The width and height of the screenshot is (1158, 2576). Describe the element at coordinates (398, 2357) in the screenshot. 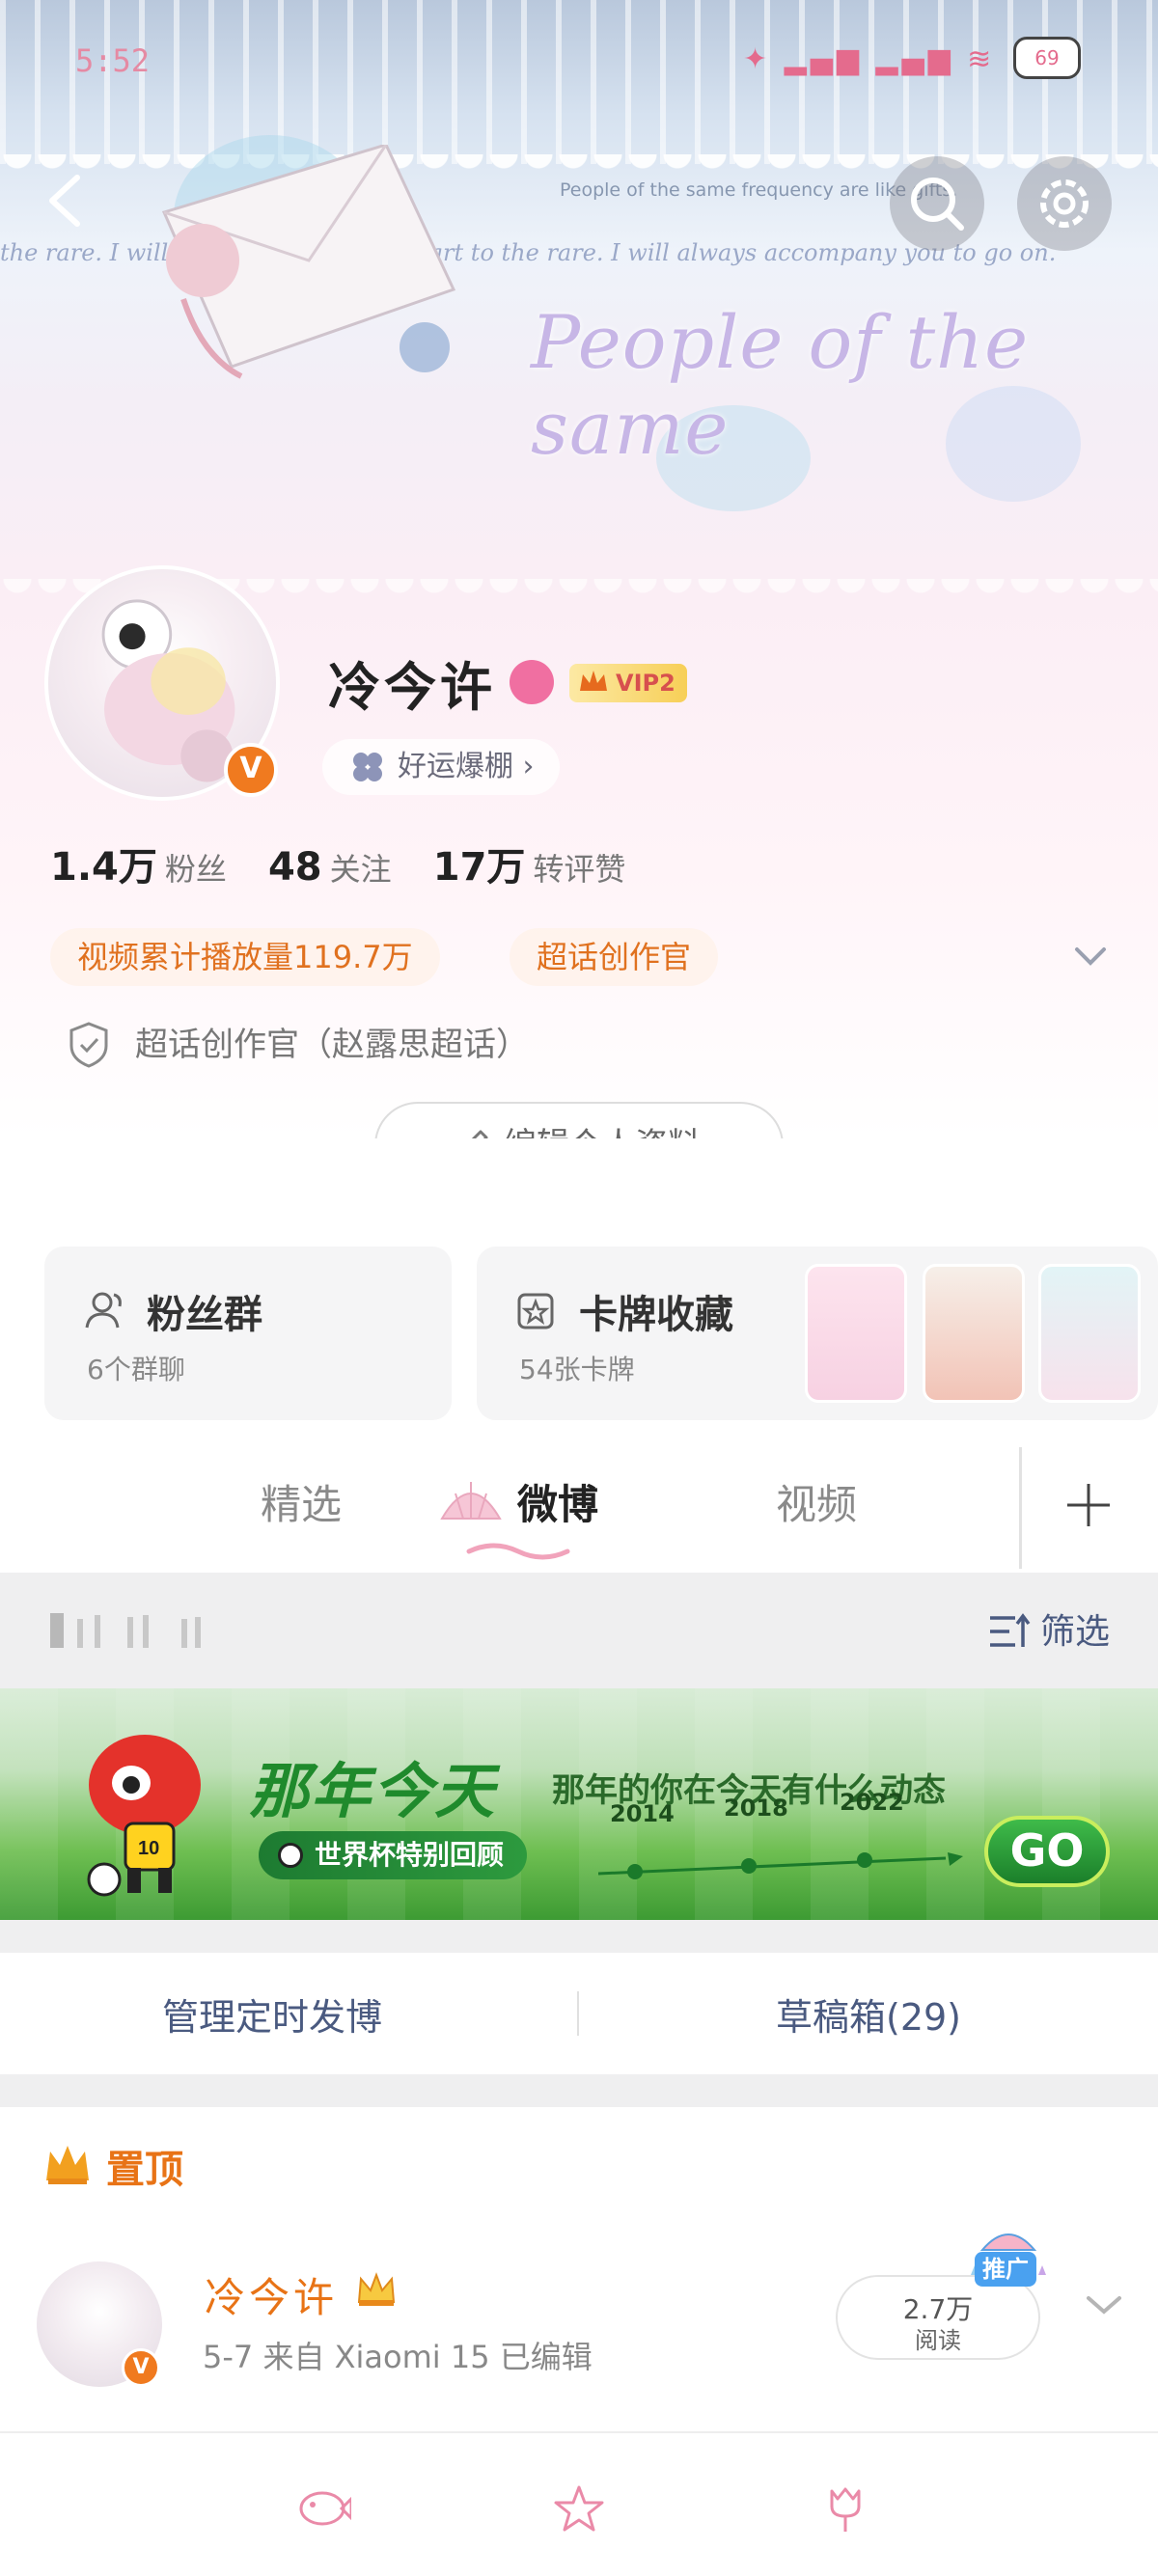

I see `post-meta: 5-7 来自 Xiaomi 15 已编辑` at that location.